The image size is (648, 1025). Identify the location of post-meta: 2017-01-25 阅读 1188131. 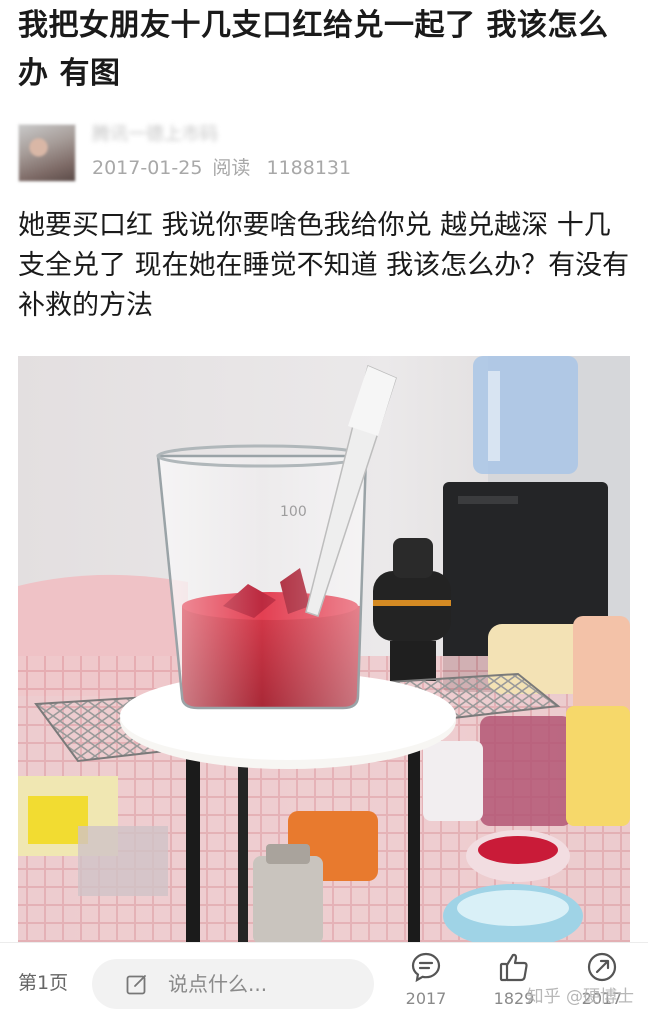
(226, 168).